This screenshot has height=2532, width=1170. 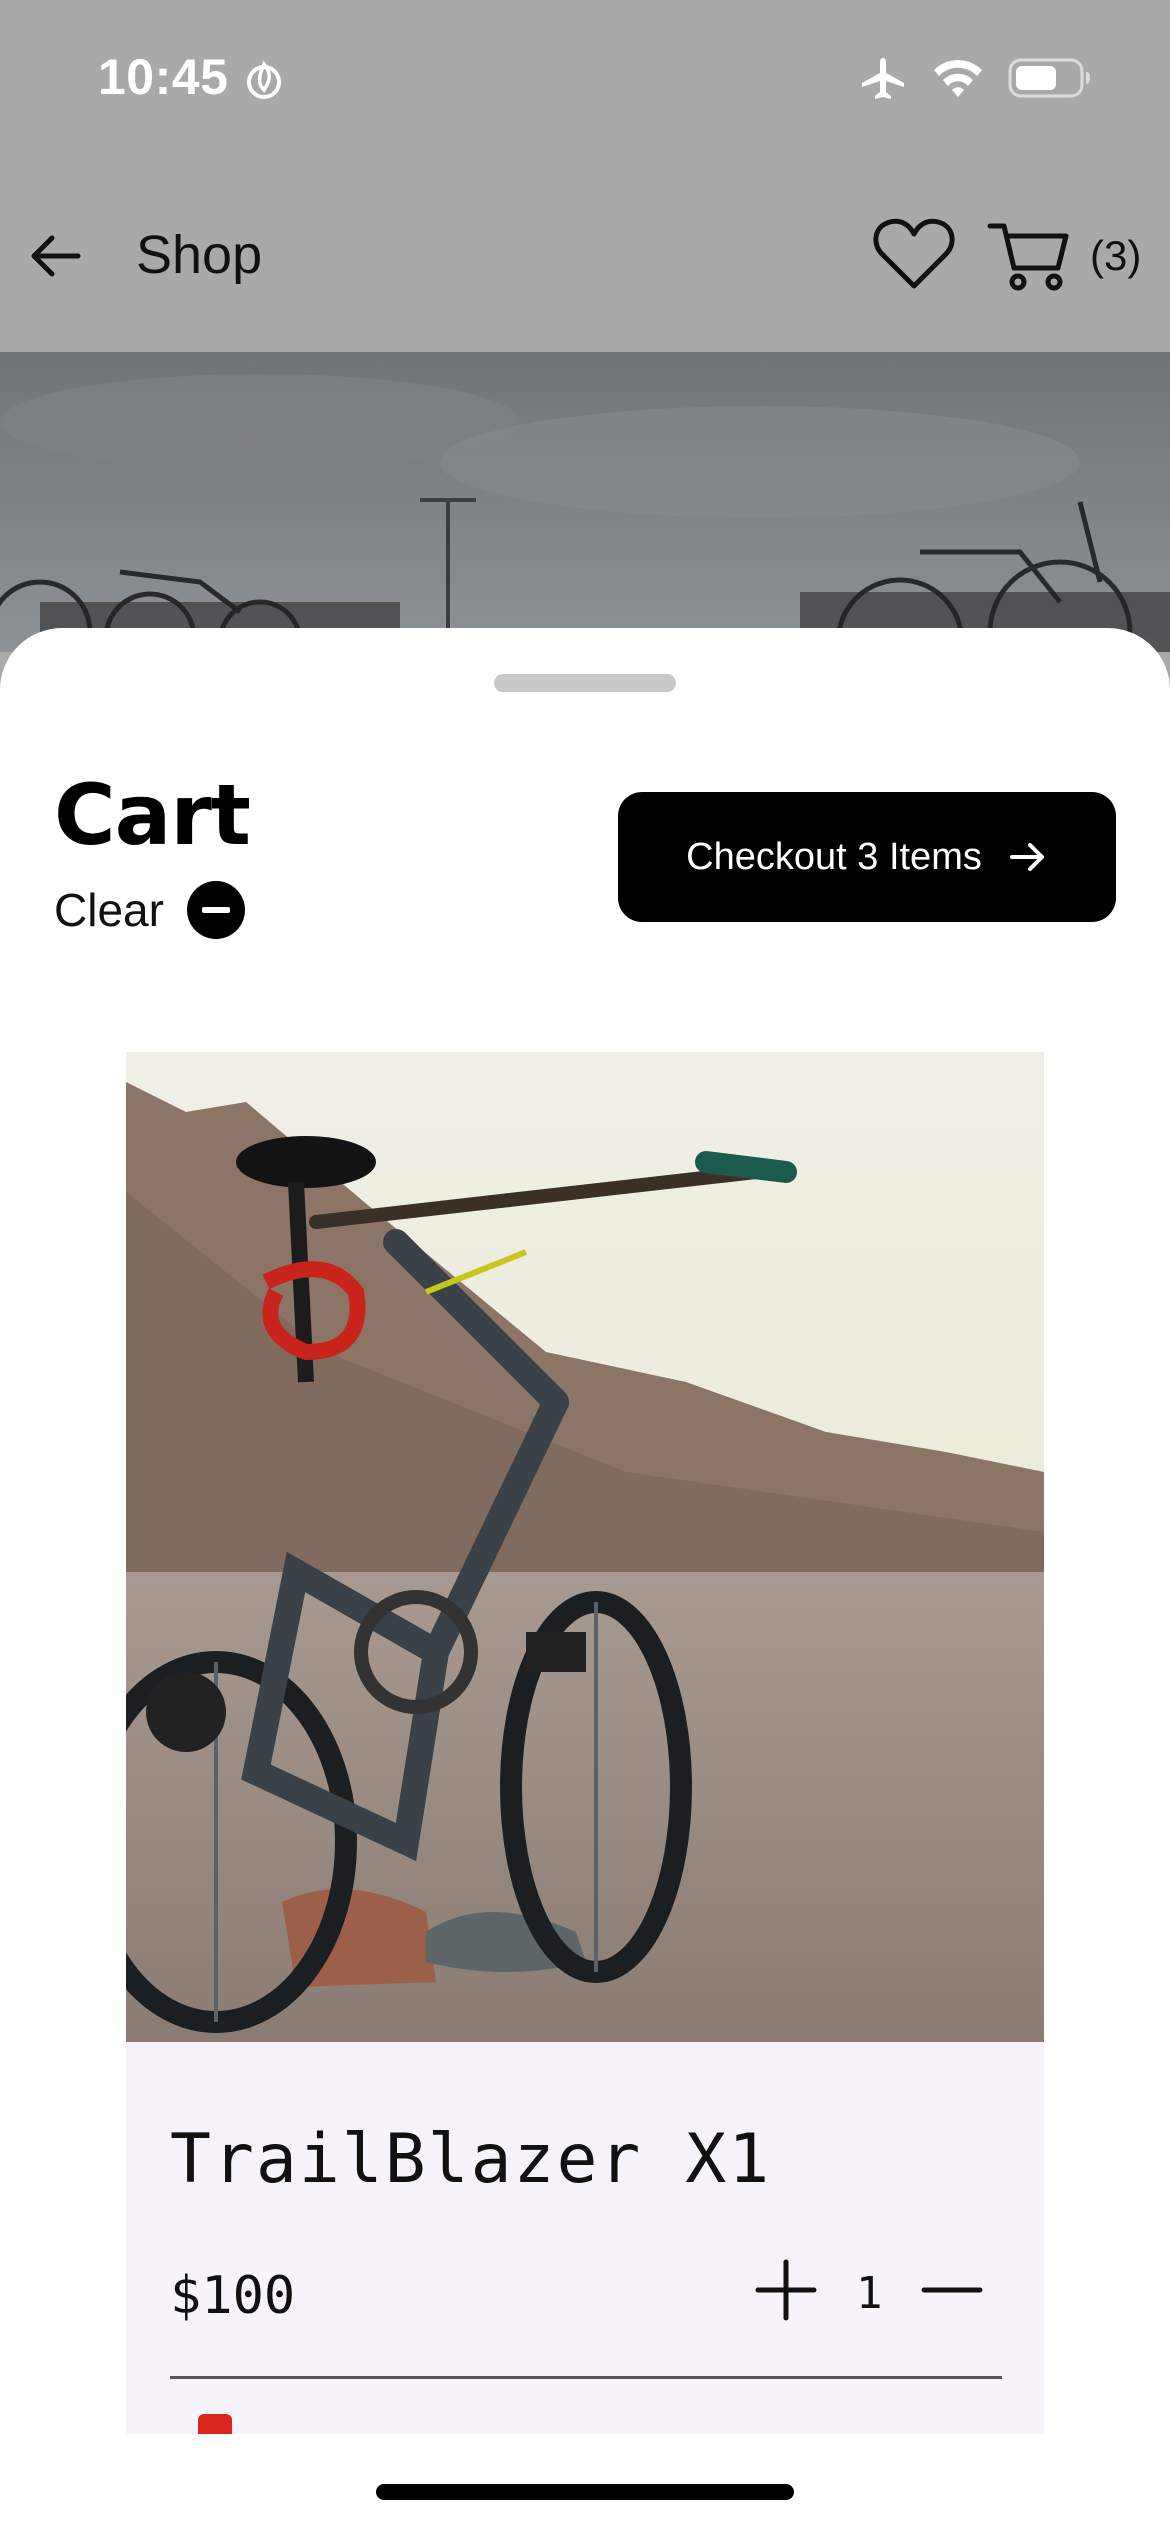 What do you see at coordinates (199, 255) in the screenshot?
I see `nav-title: Shop` at bounding box center [199, 255].